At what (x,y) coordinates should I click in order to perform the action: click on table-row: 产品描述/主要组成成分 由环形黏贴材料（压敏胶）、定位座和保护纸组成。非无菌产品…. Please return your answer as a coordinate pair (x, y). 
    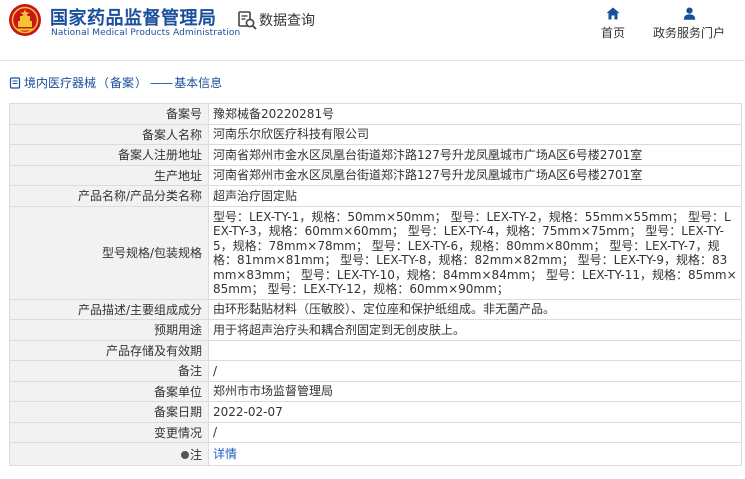
    Looking at the image, I should click on (375, 309).